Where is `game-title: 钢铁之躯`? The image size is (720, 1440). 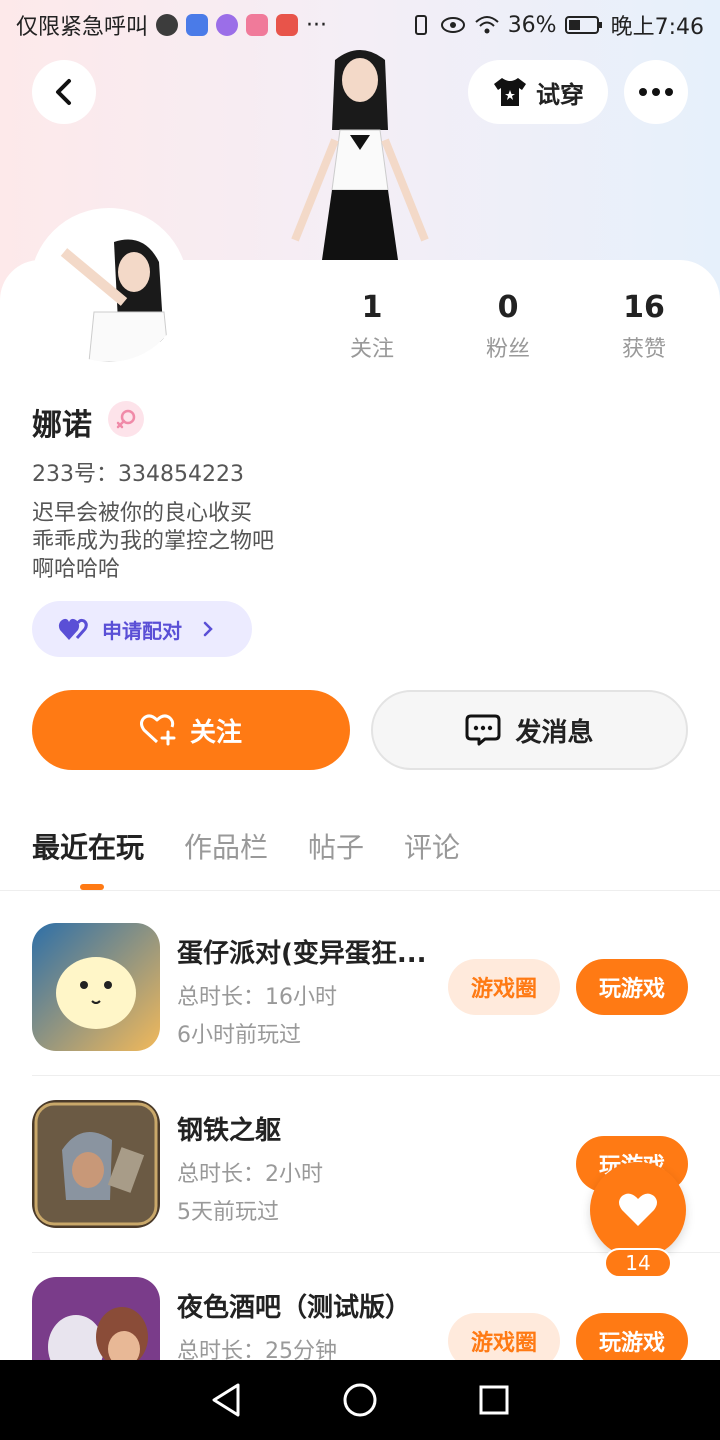
game-title: 钢铁之躯 is located at coordinates (229, 1131).